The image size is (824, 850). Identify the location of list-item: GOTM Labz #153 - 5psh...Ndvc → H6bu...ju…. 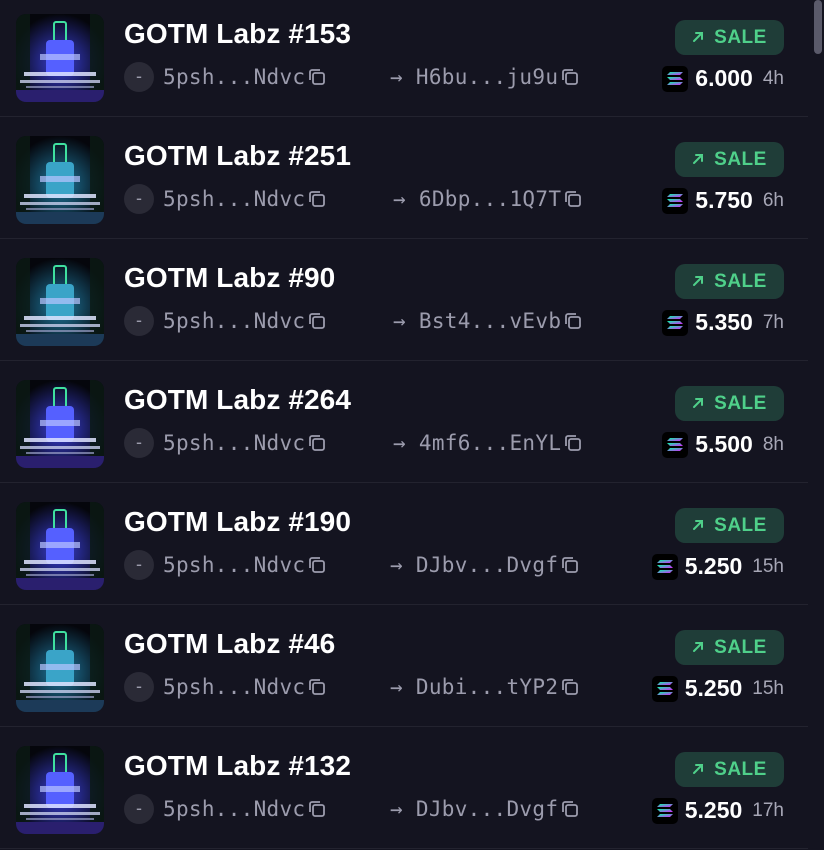
(404, 58).